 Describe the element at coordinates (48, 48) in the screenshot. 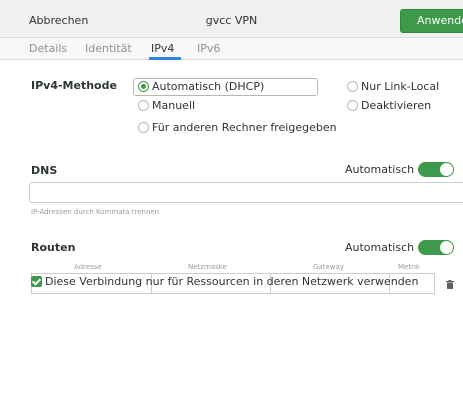

I see `tab-details: Details` at that location.